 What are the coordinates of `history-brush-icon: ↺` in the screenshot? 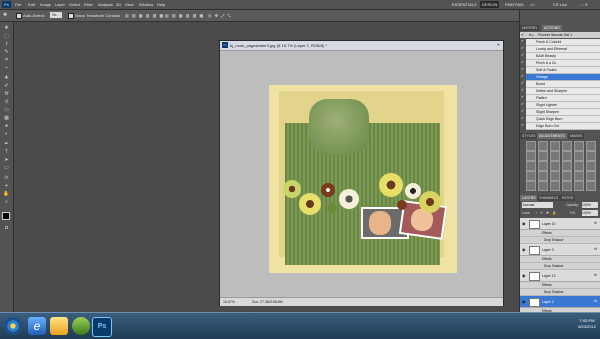 It's located at (6, 102).